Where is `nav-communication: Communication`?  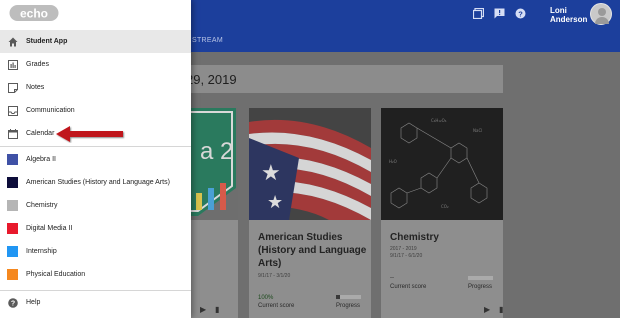 nav-communication: Communication is located at coordinates (95, 110).